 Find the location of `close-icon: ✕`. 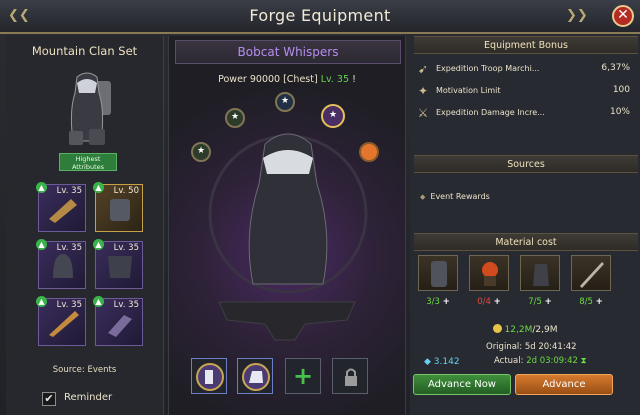

close-icon: ✕ is located at coordinates (623, 15).